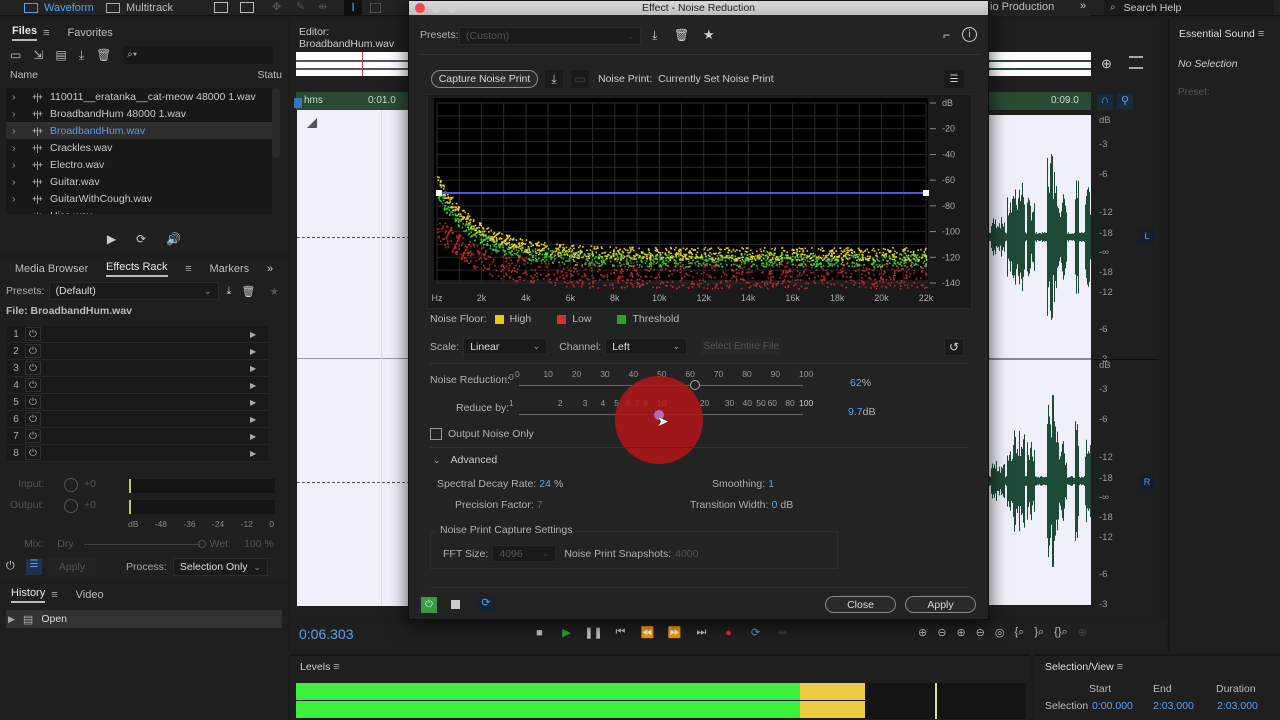 The width and height of the screenshot is (1280, 720). What do you see at coordinates (505, 346) in the screenshot?
I see `scale-dropdown: Linear ⌄` at bounding box center [505, 346].